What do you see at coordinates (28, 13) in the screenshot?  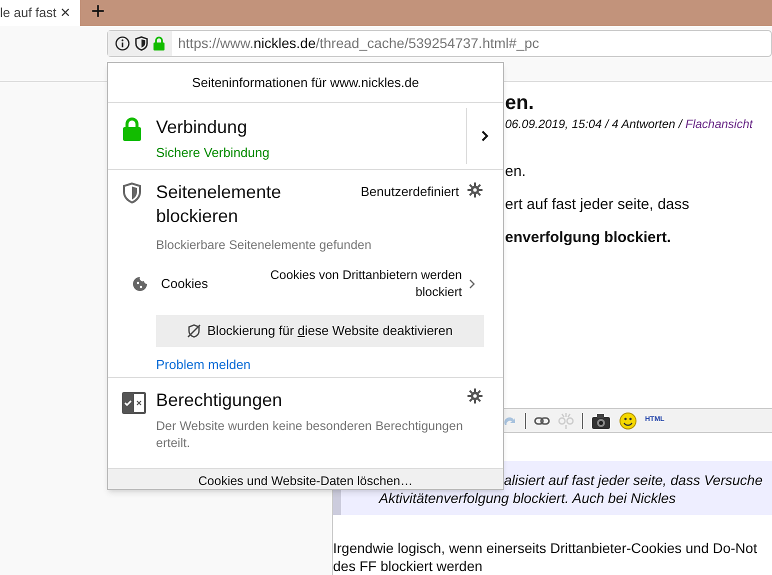 I see `tab-title: le auf fast` at bounding box center [28, 13].